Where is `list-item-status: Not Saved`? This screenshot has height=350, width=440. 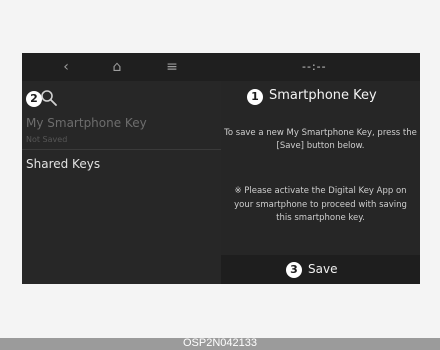 list-item-status: Not Saved is located at coordinates (47, 139).